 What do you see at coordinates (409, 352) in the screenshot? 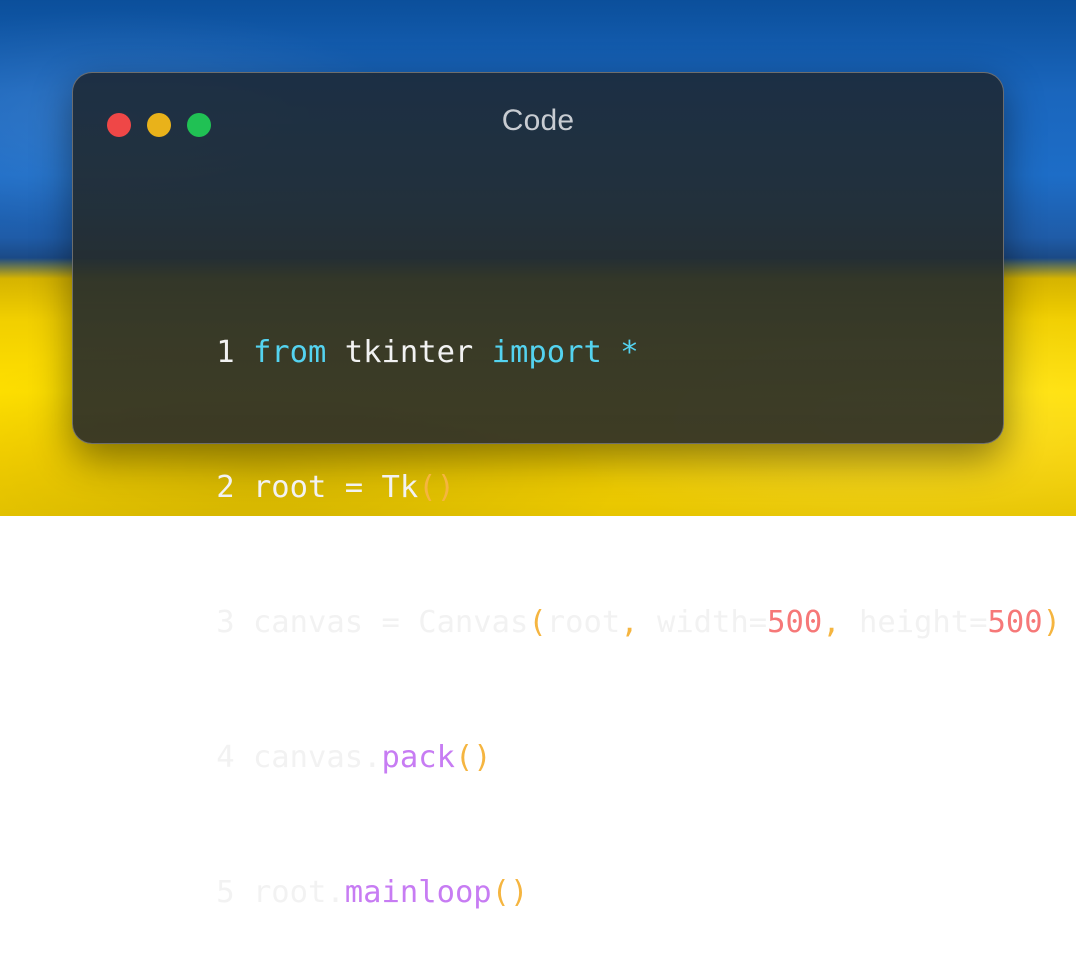
I see `code-token: tkinter` at bounding box center [409, 352].